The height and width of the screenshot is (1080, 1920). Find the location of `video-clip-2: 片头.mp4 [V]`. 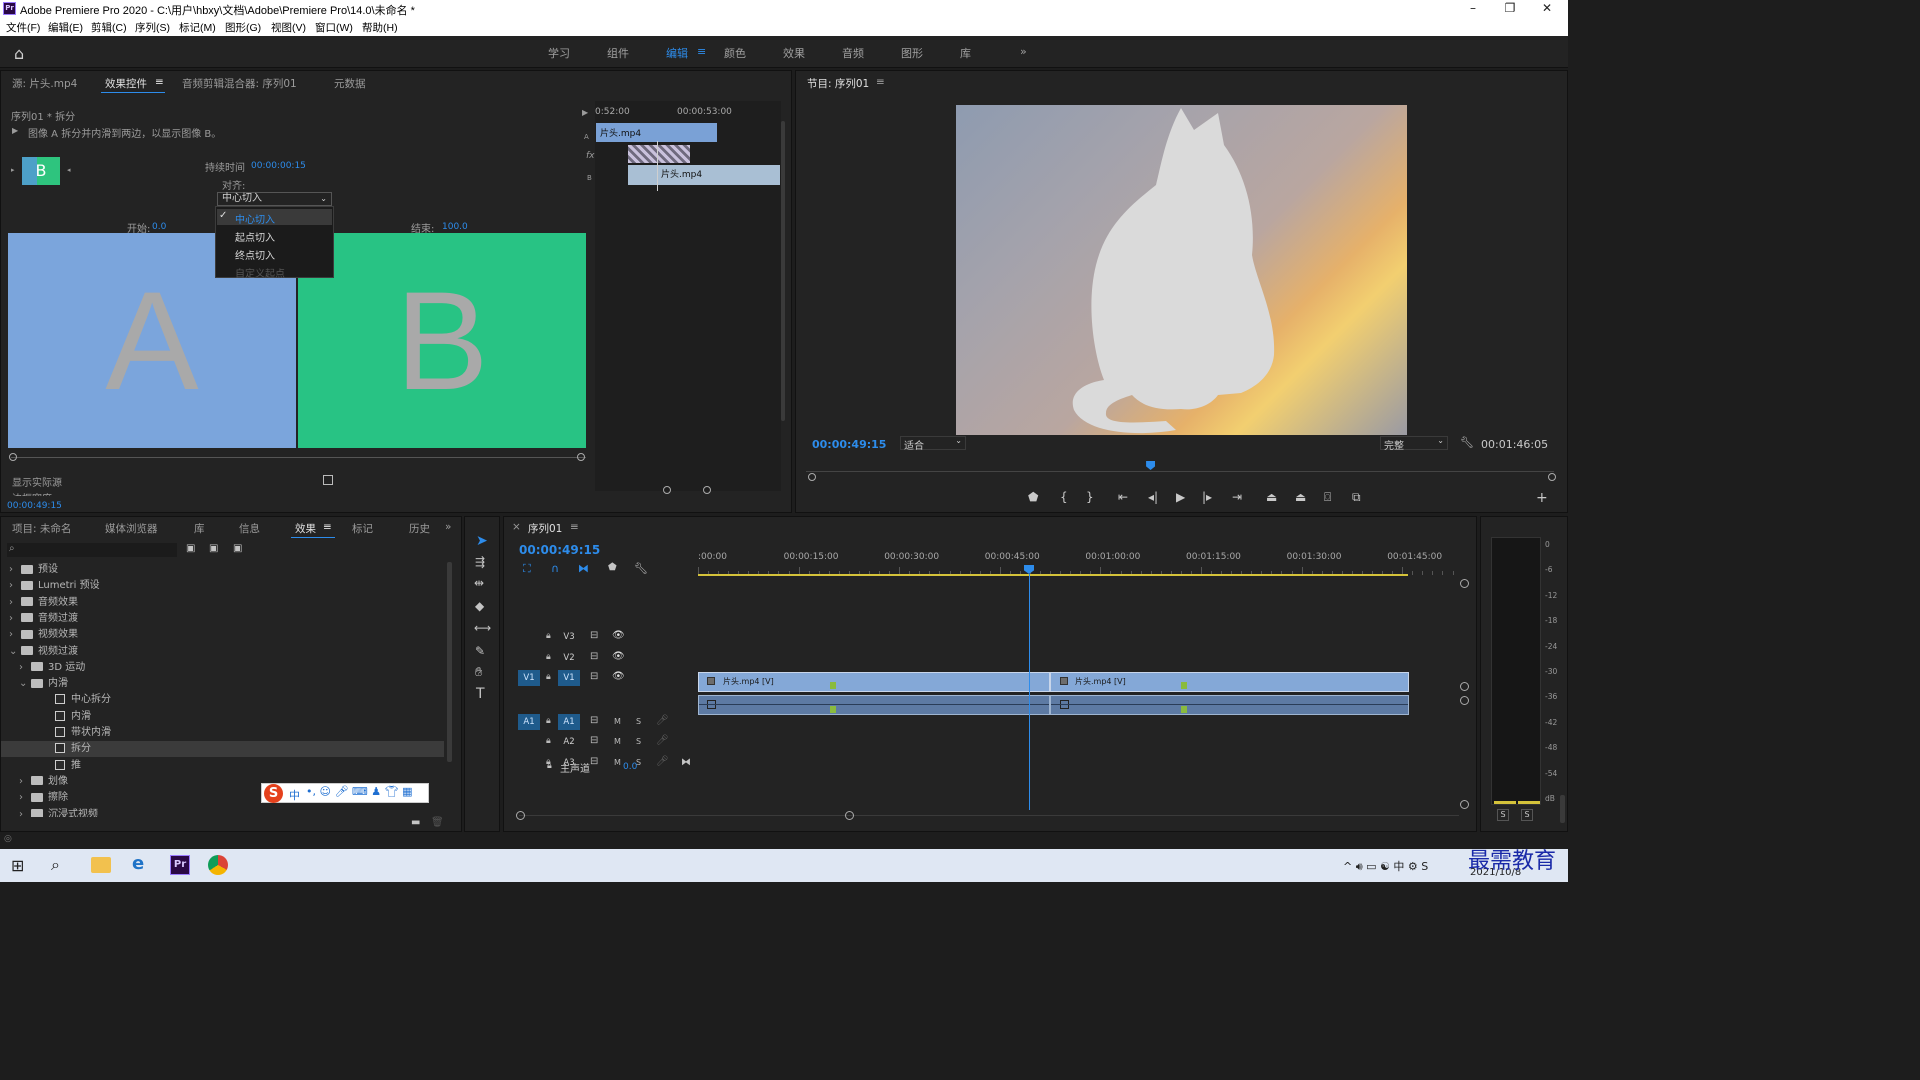

video-clip-2: 片头.mp4 [V] is located at coordinates (1229, 682).